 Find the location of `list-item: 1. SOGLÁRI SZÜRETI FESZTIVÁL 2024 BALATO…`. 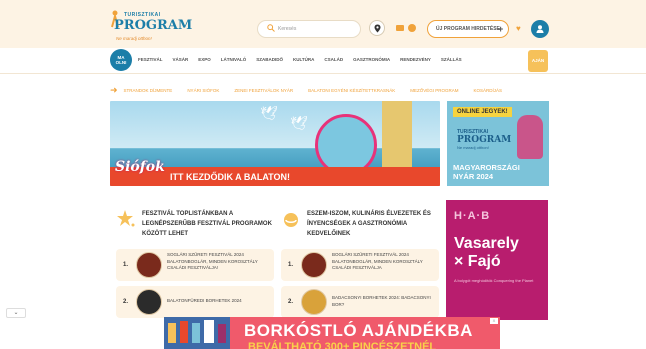

list-item: 1. SOGLÁRI SZÜRETI FESZTIVÁL 2024 BALATO… is located at coordinates (195, 265).